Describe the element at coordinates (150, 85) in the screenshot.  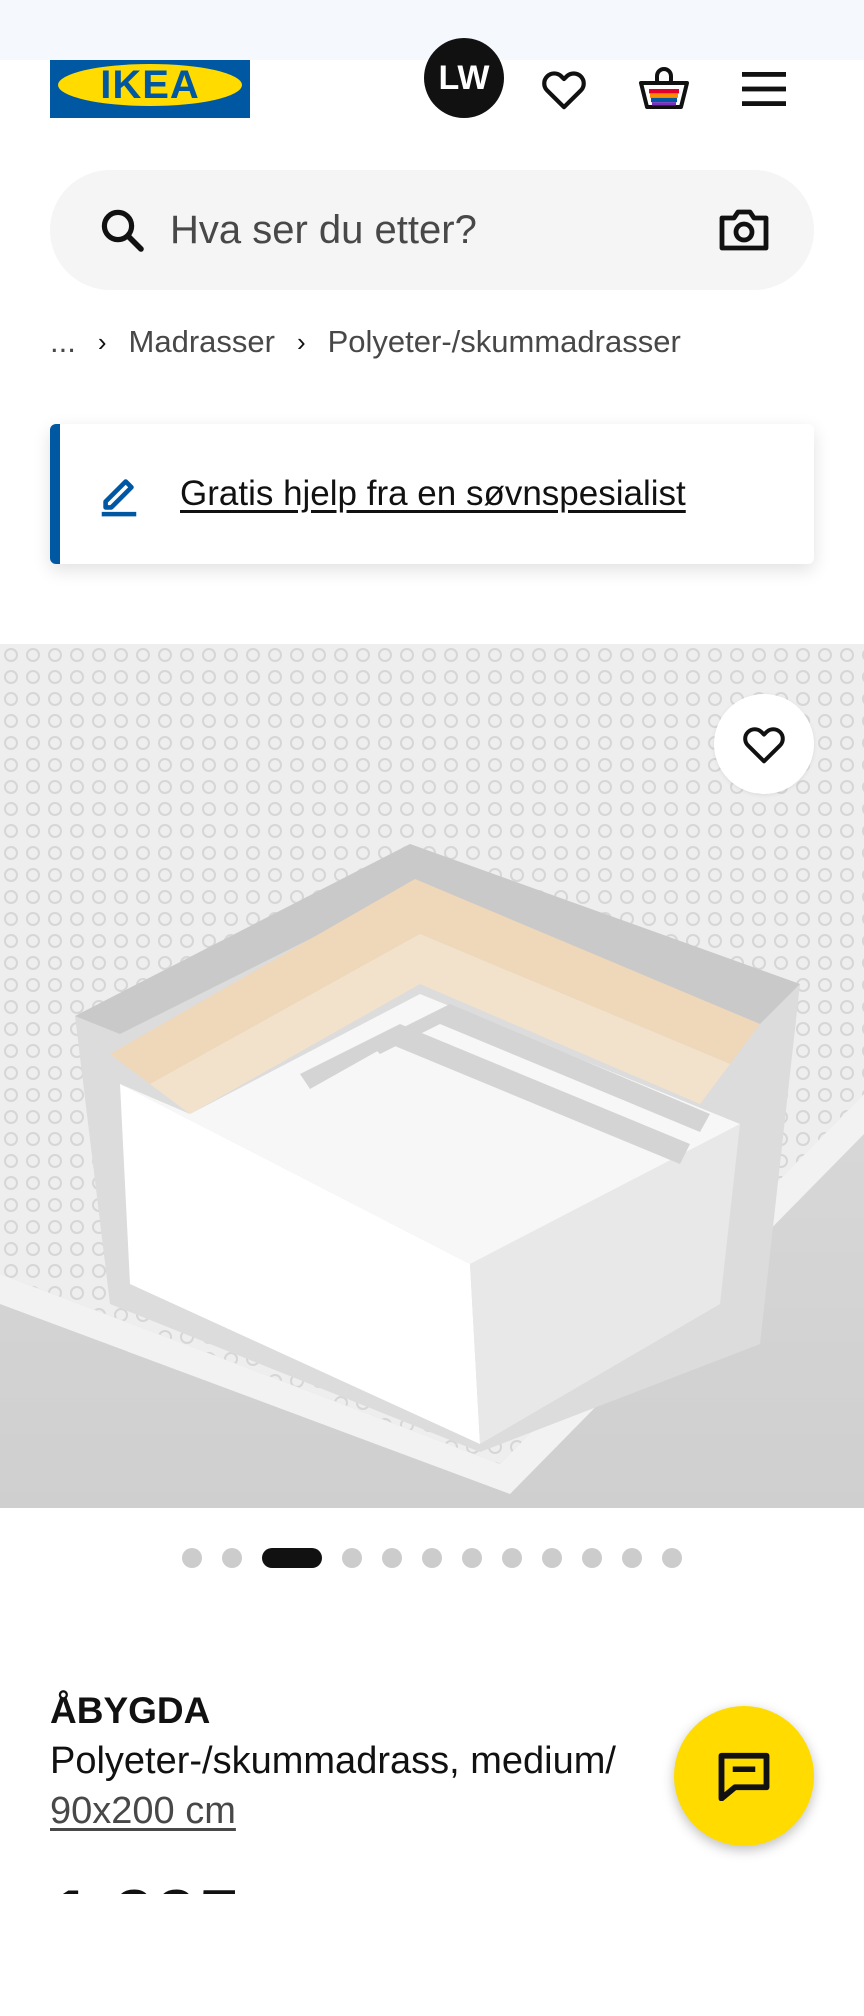
I see `logo-text: IKEA` at that location.